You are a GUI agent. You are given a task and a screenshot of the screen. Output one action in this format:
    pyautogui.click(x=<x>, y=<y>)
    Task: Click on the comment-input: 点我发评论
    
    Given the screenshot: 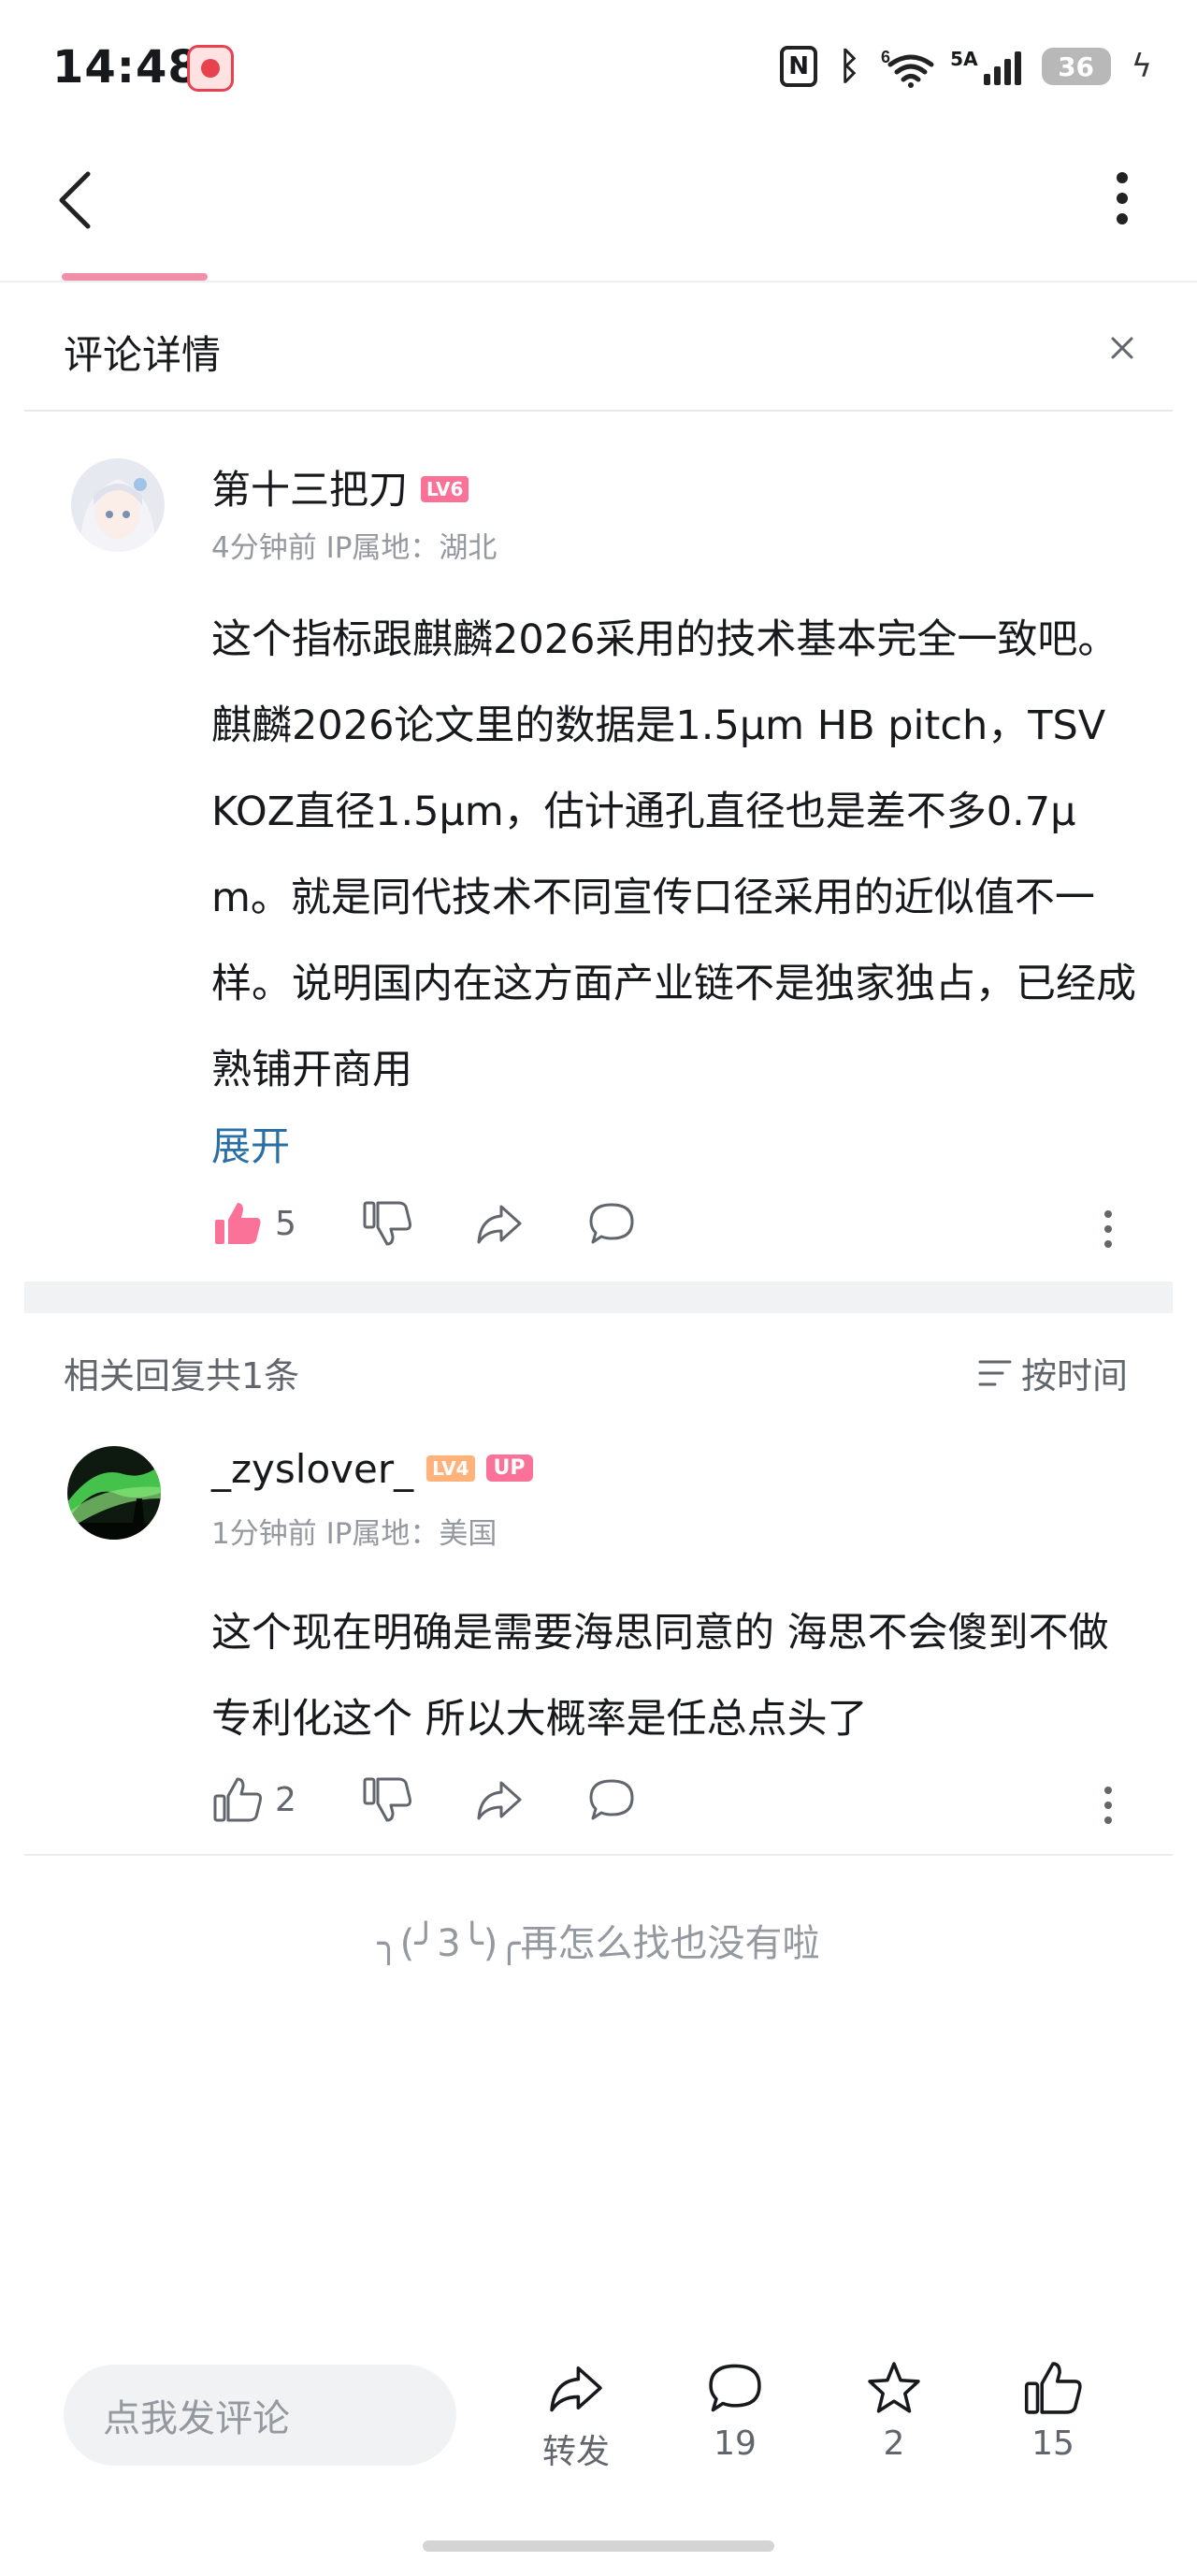 What is the action you would take?
    pyautogui.click(x=260, y=2415)
    